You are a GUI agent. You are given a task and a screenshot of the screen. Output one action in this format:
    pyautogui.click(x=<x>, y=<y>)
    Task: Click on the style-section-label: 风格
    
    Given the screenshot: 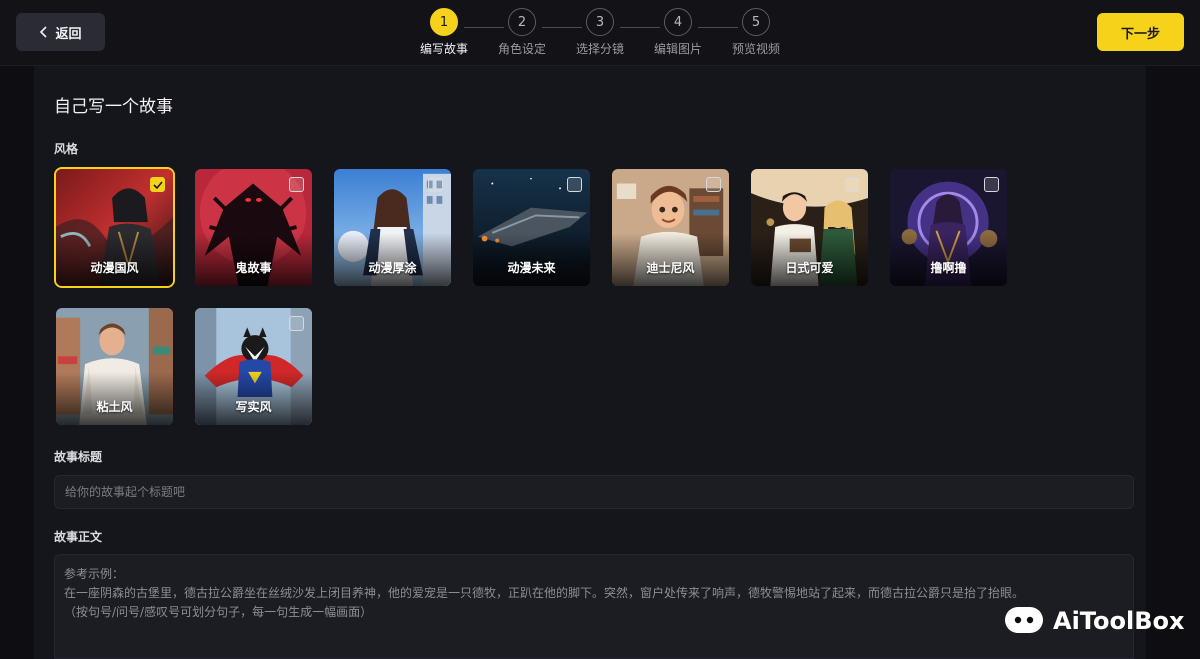 What is the action you would take?
    pyautogui.click(x=66, y=149)
    